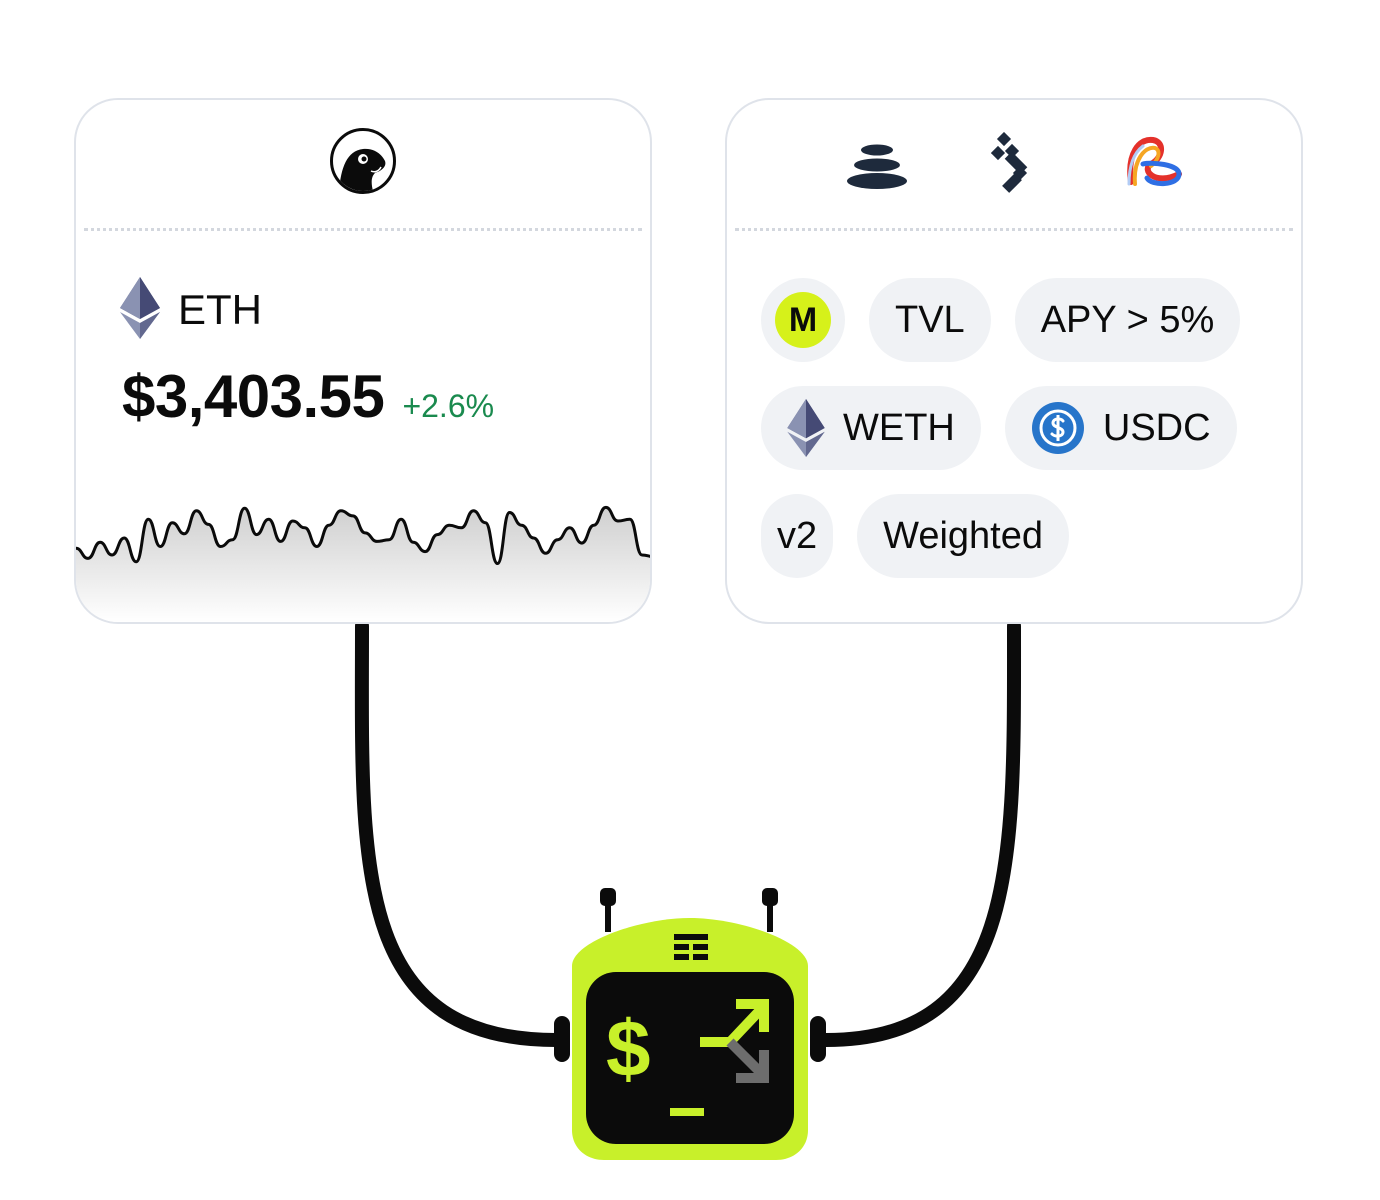 This screenshot has height=1200, width=1380. What do you see at coordinates (963, 536) in the screenshot?
I see `chip-weighted: Weighted` at bounding box center [963, 536].